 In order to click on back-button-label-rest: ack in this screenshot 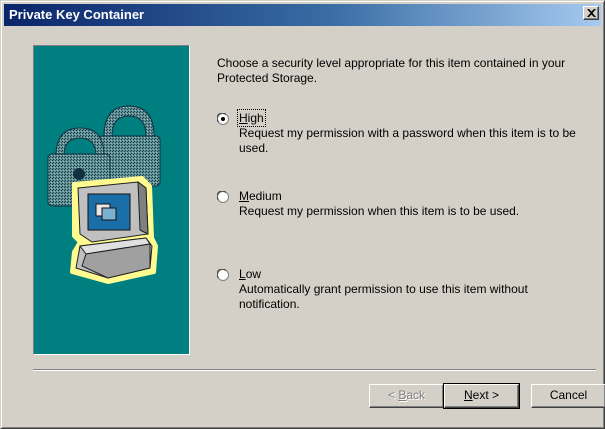, I will do `click(416, 395)`.